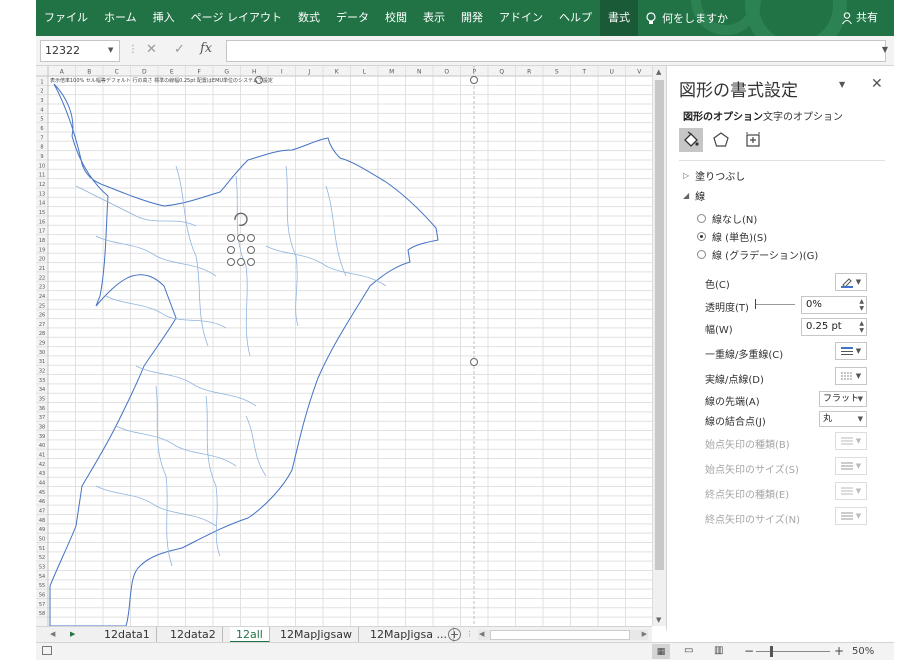 This screenshot has height=660, width=924. Describe the element at coordinates (851, 466) in the screenshot. I see `begin-arrow-size-picker: ▼` at that location.